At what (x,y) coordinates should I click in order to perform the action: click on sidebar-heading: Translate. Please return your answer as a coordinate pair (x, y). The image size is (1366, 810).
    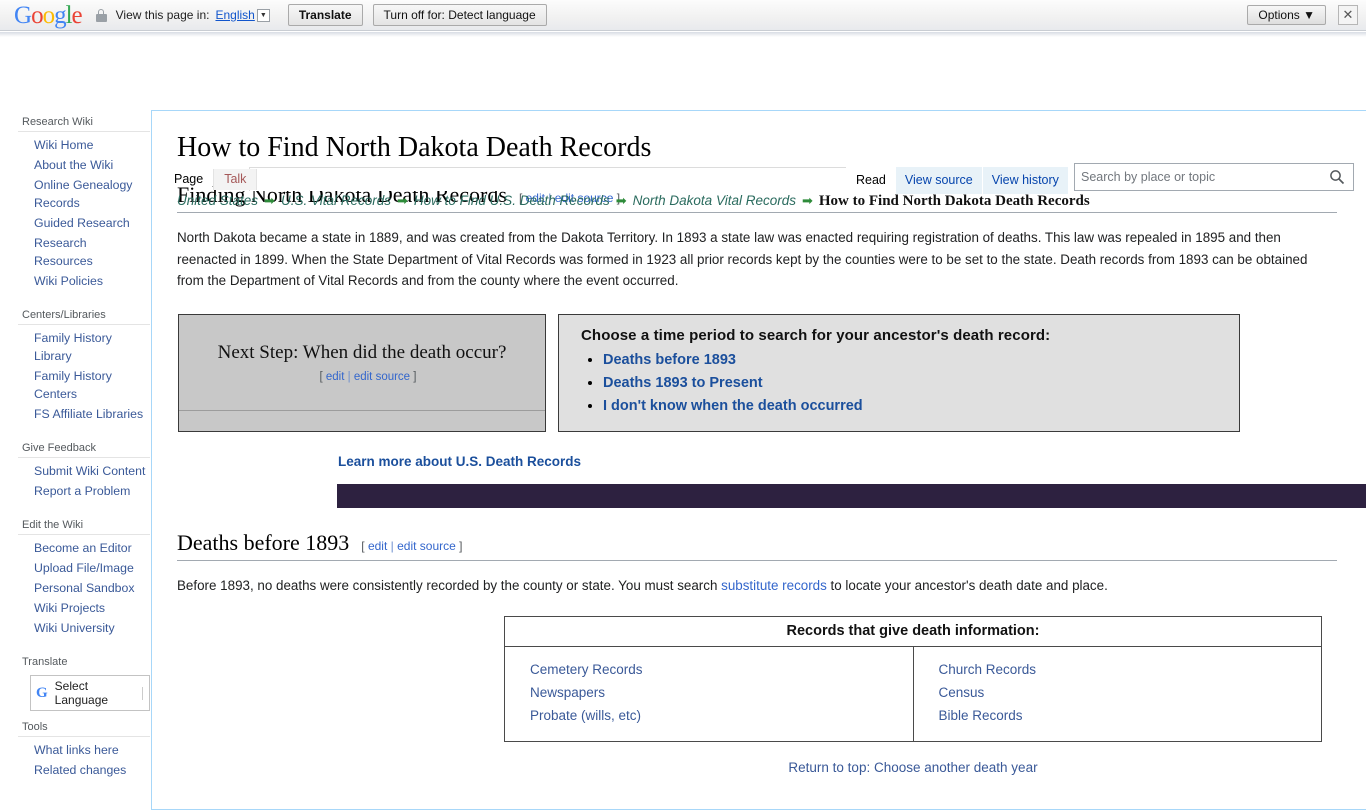
    Looking at the image, I should click on (45, 662).